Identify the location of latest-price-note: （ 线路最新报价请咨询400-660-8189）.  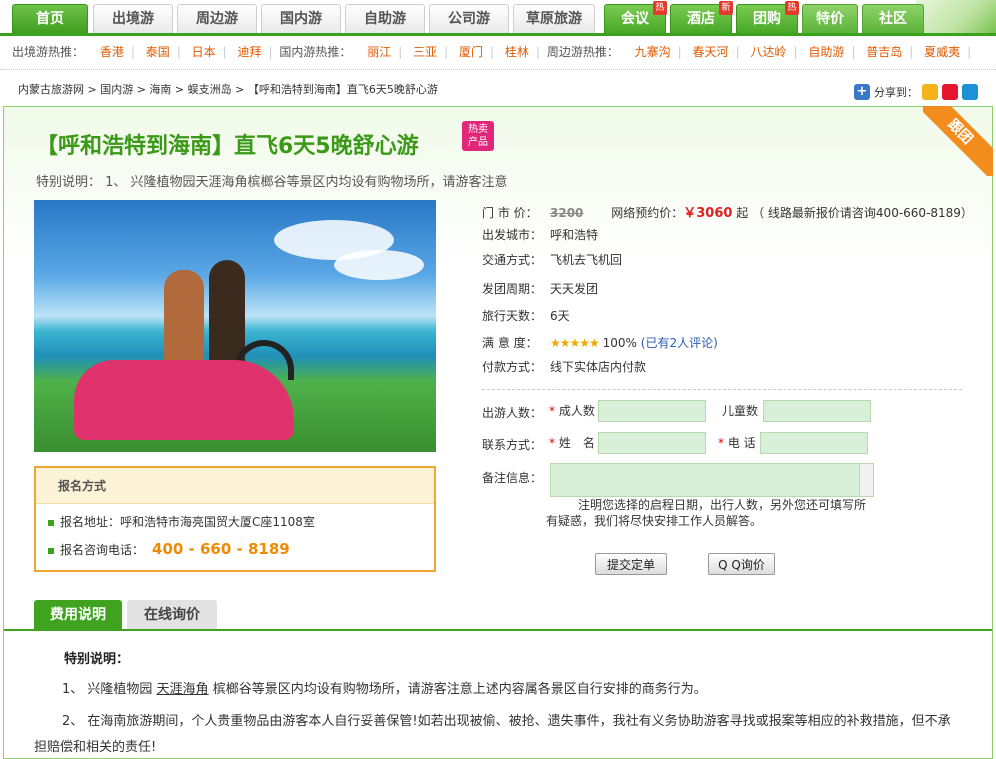
(862, 213).